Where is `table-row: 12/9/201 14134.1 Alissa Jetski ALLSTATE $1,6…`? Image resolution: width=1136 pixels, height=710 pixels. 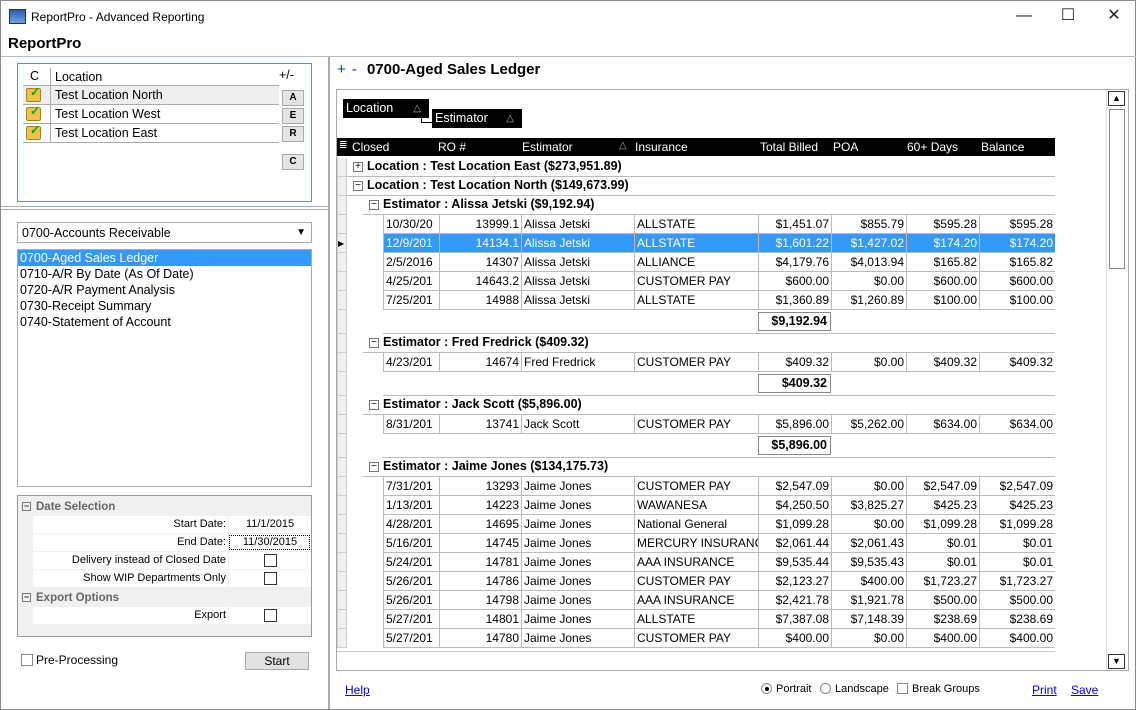 table-row: 12/9/201 14134.1 Alissa Jetski ALLSTATE $1,6… is located at coordinates (719, 243).